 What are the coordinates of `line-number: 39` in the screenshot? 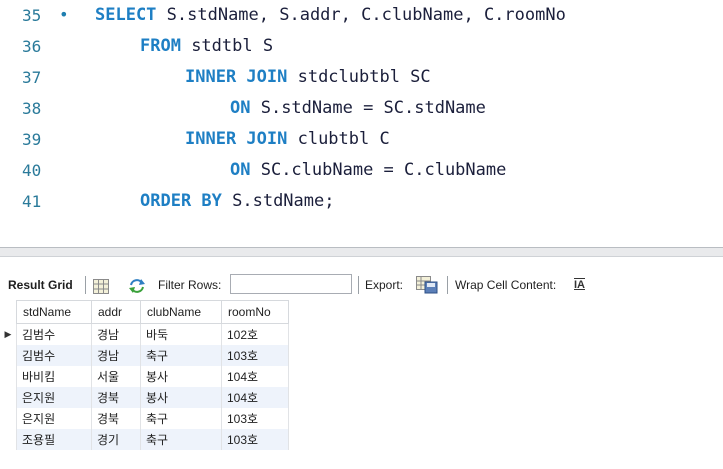 It's located at (32, 139).